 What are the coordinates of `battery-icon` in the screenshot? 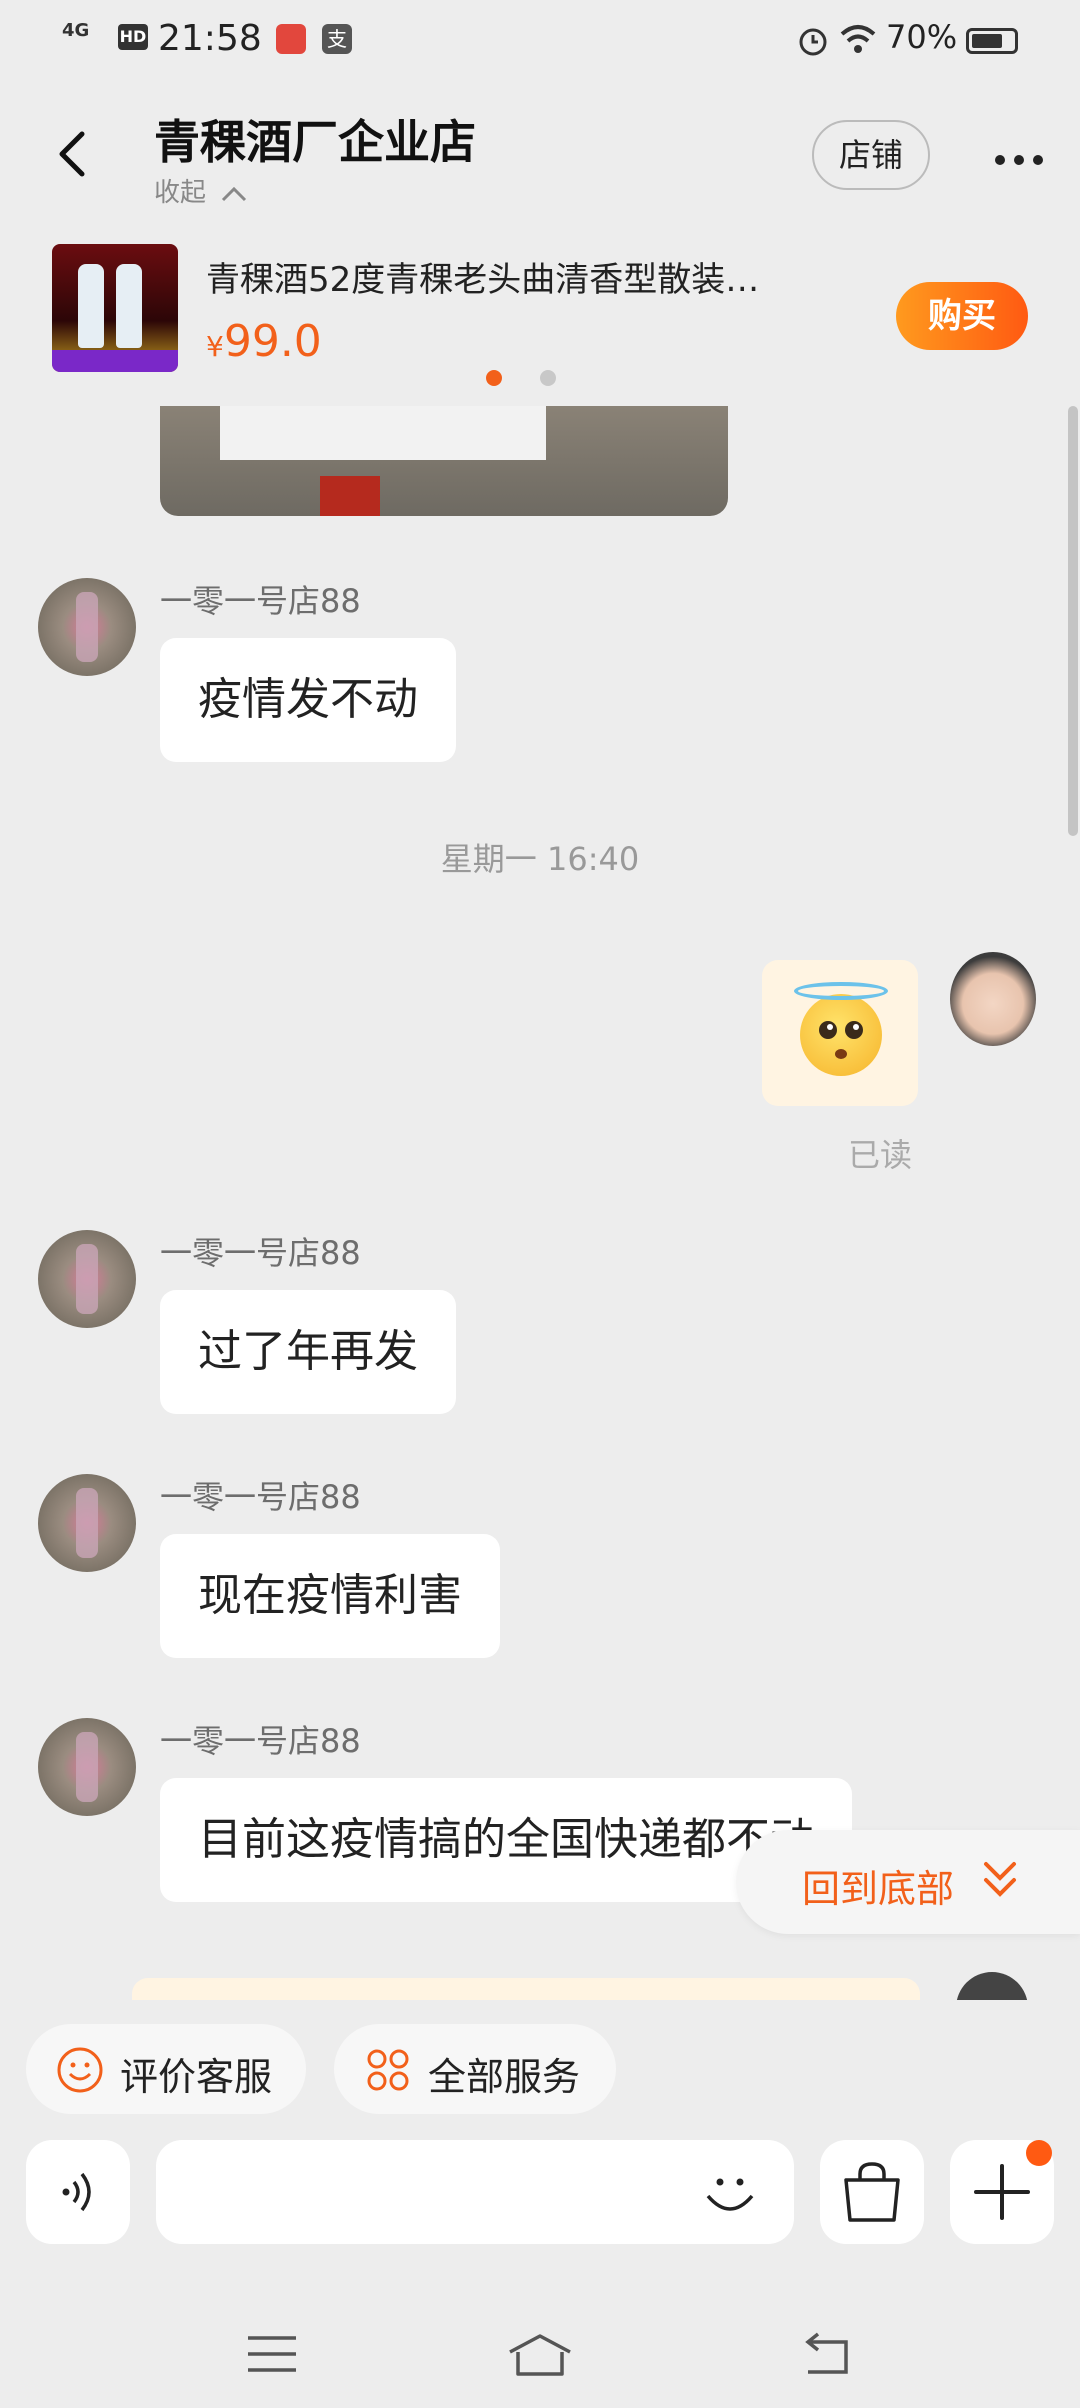 It's located at (992, 41).